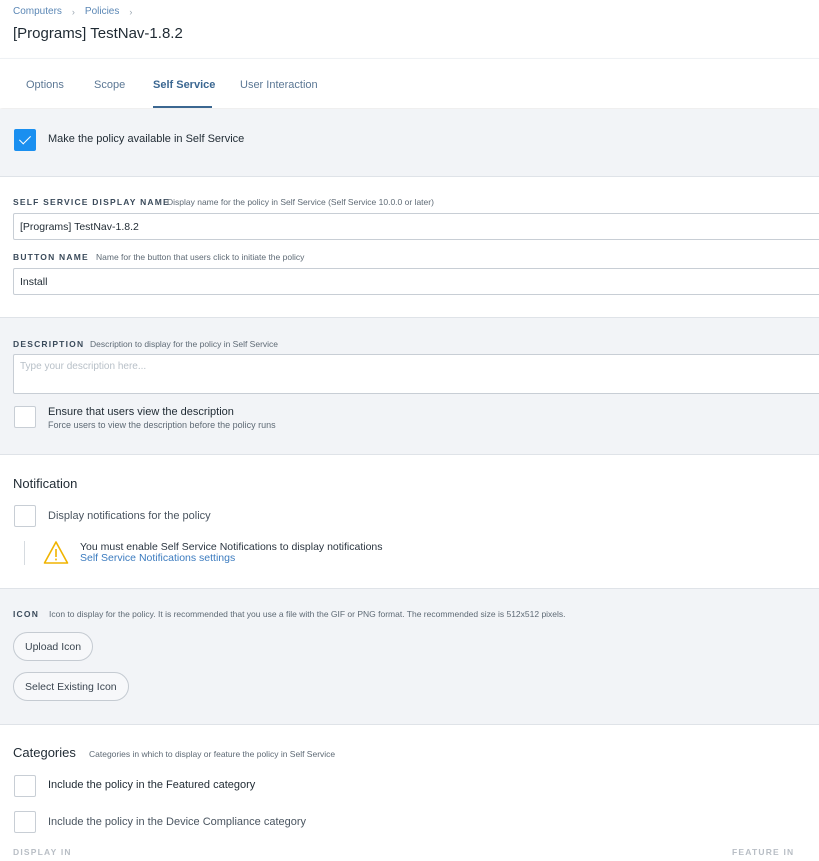  What do you see at coordinates (45, 483) in the screenshot?
I see `notification-heading: Notification` at bounding box center [45, 483].